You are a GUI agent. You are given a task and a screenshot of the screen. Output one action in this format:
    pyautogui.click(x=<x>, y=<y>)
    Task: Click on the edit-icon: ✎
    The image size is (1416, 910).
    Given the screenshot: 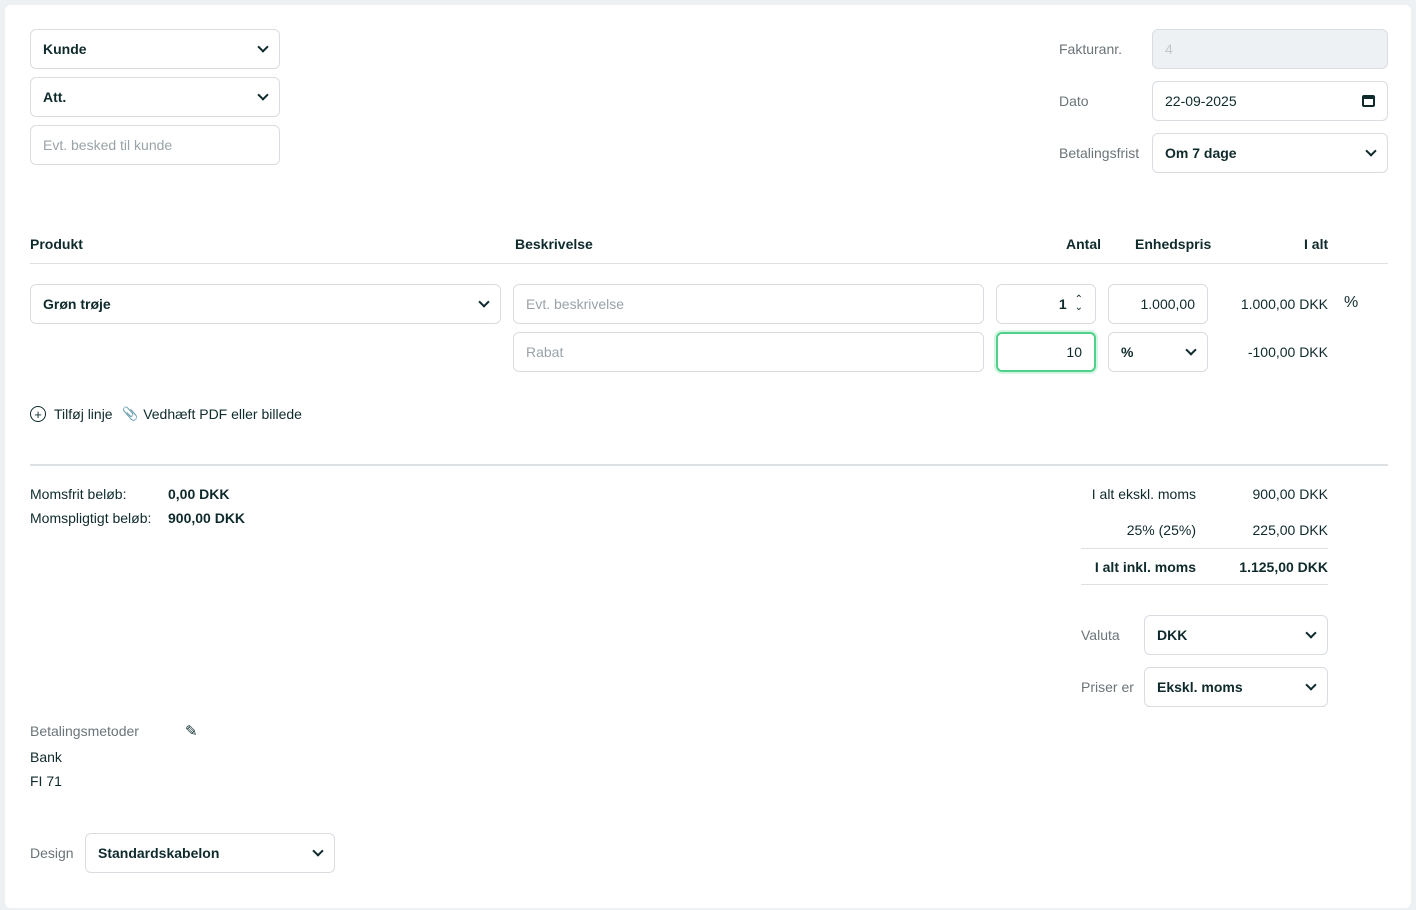 What is the action you would take?
    pyautogui.click(x=191, y=731)
    